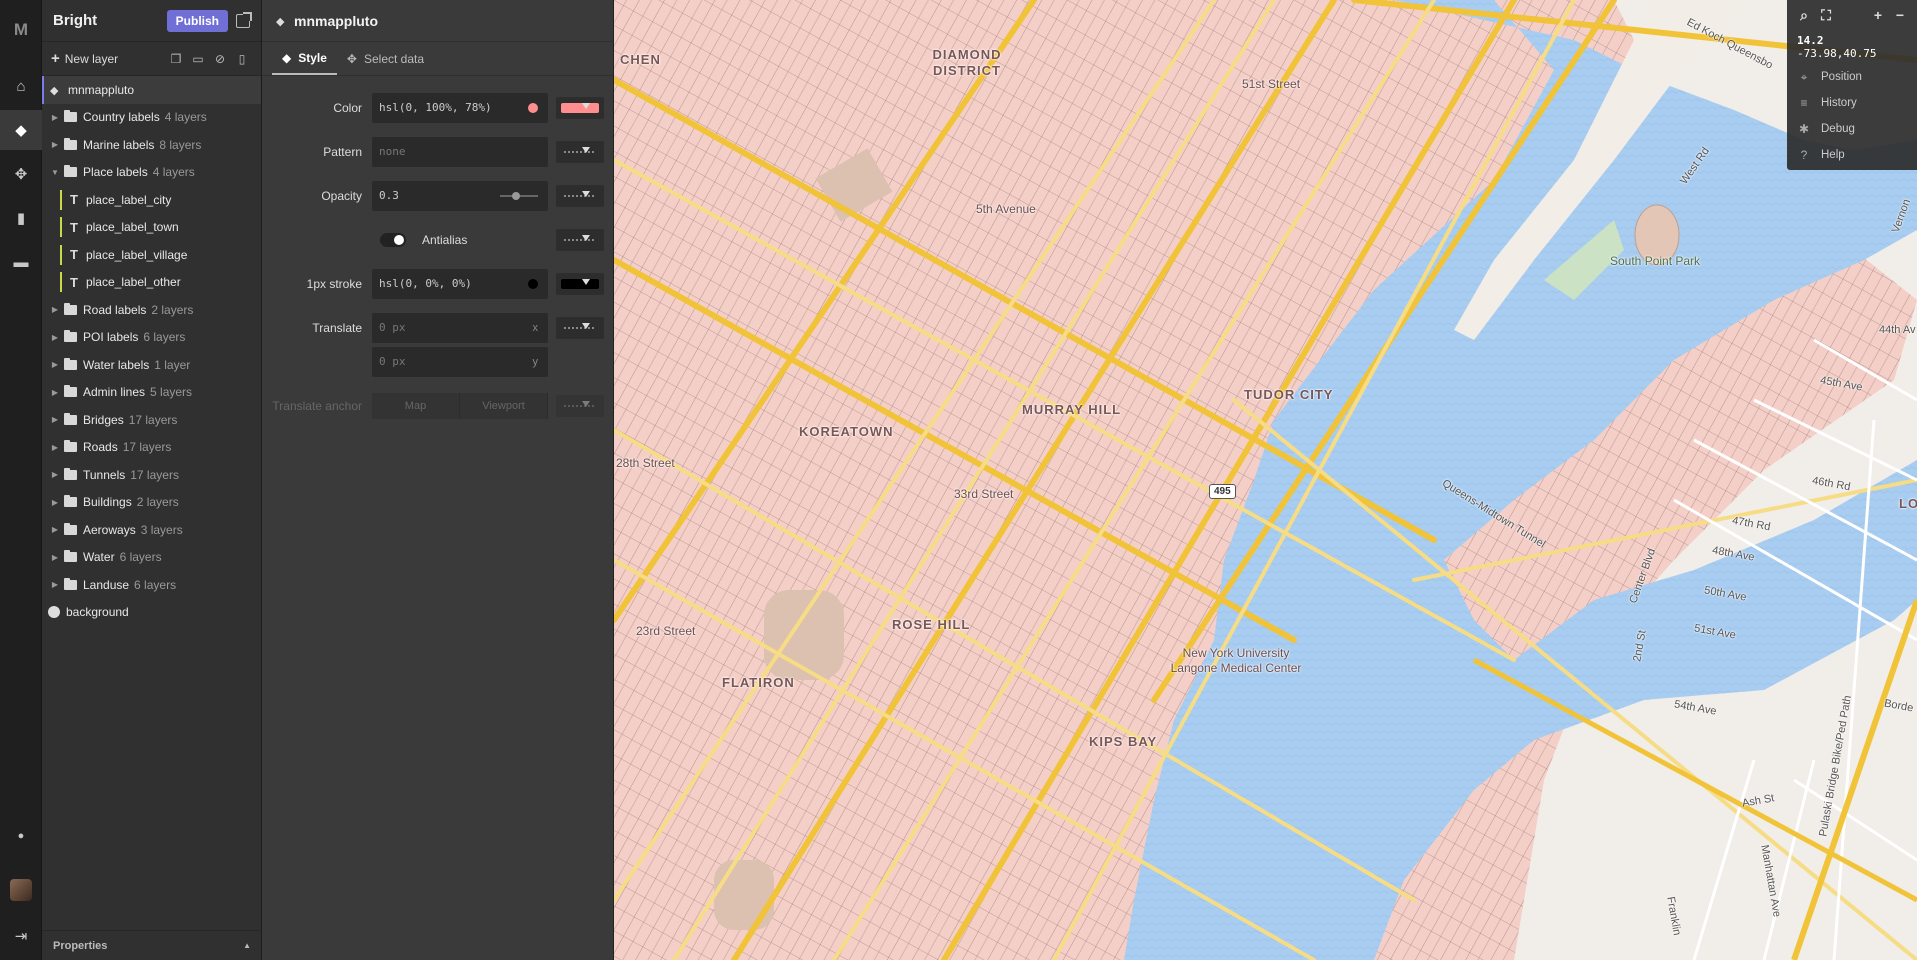  I want to click on zoom-out-icon: −, so click(1900, 15).